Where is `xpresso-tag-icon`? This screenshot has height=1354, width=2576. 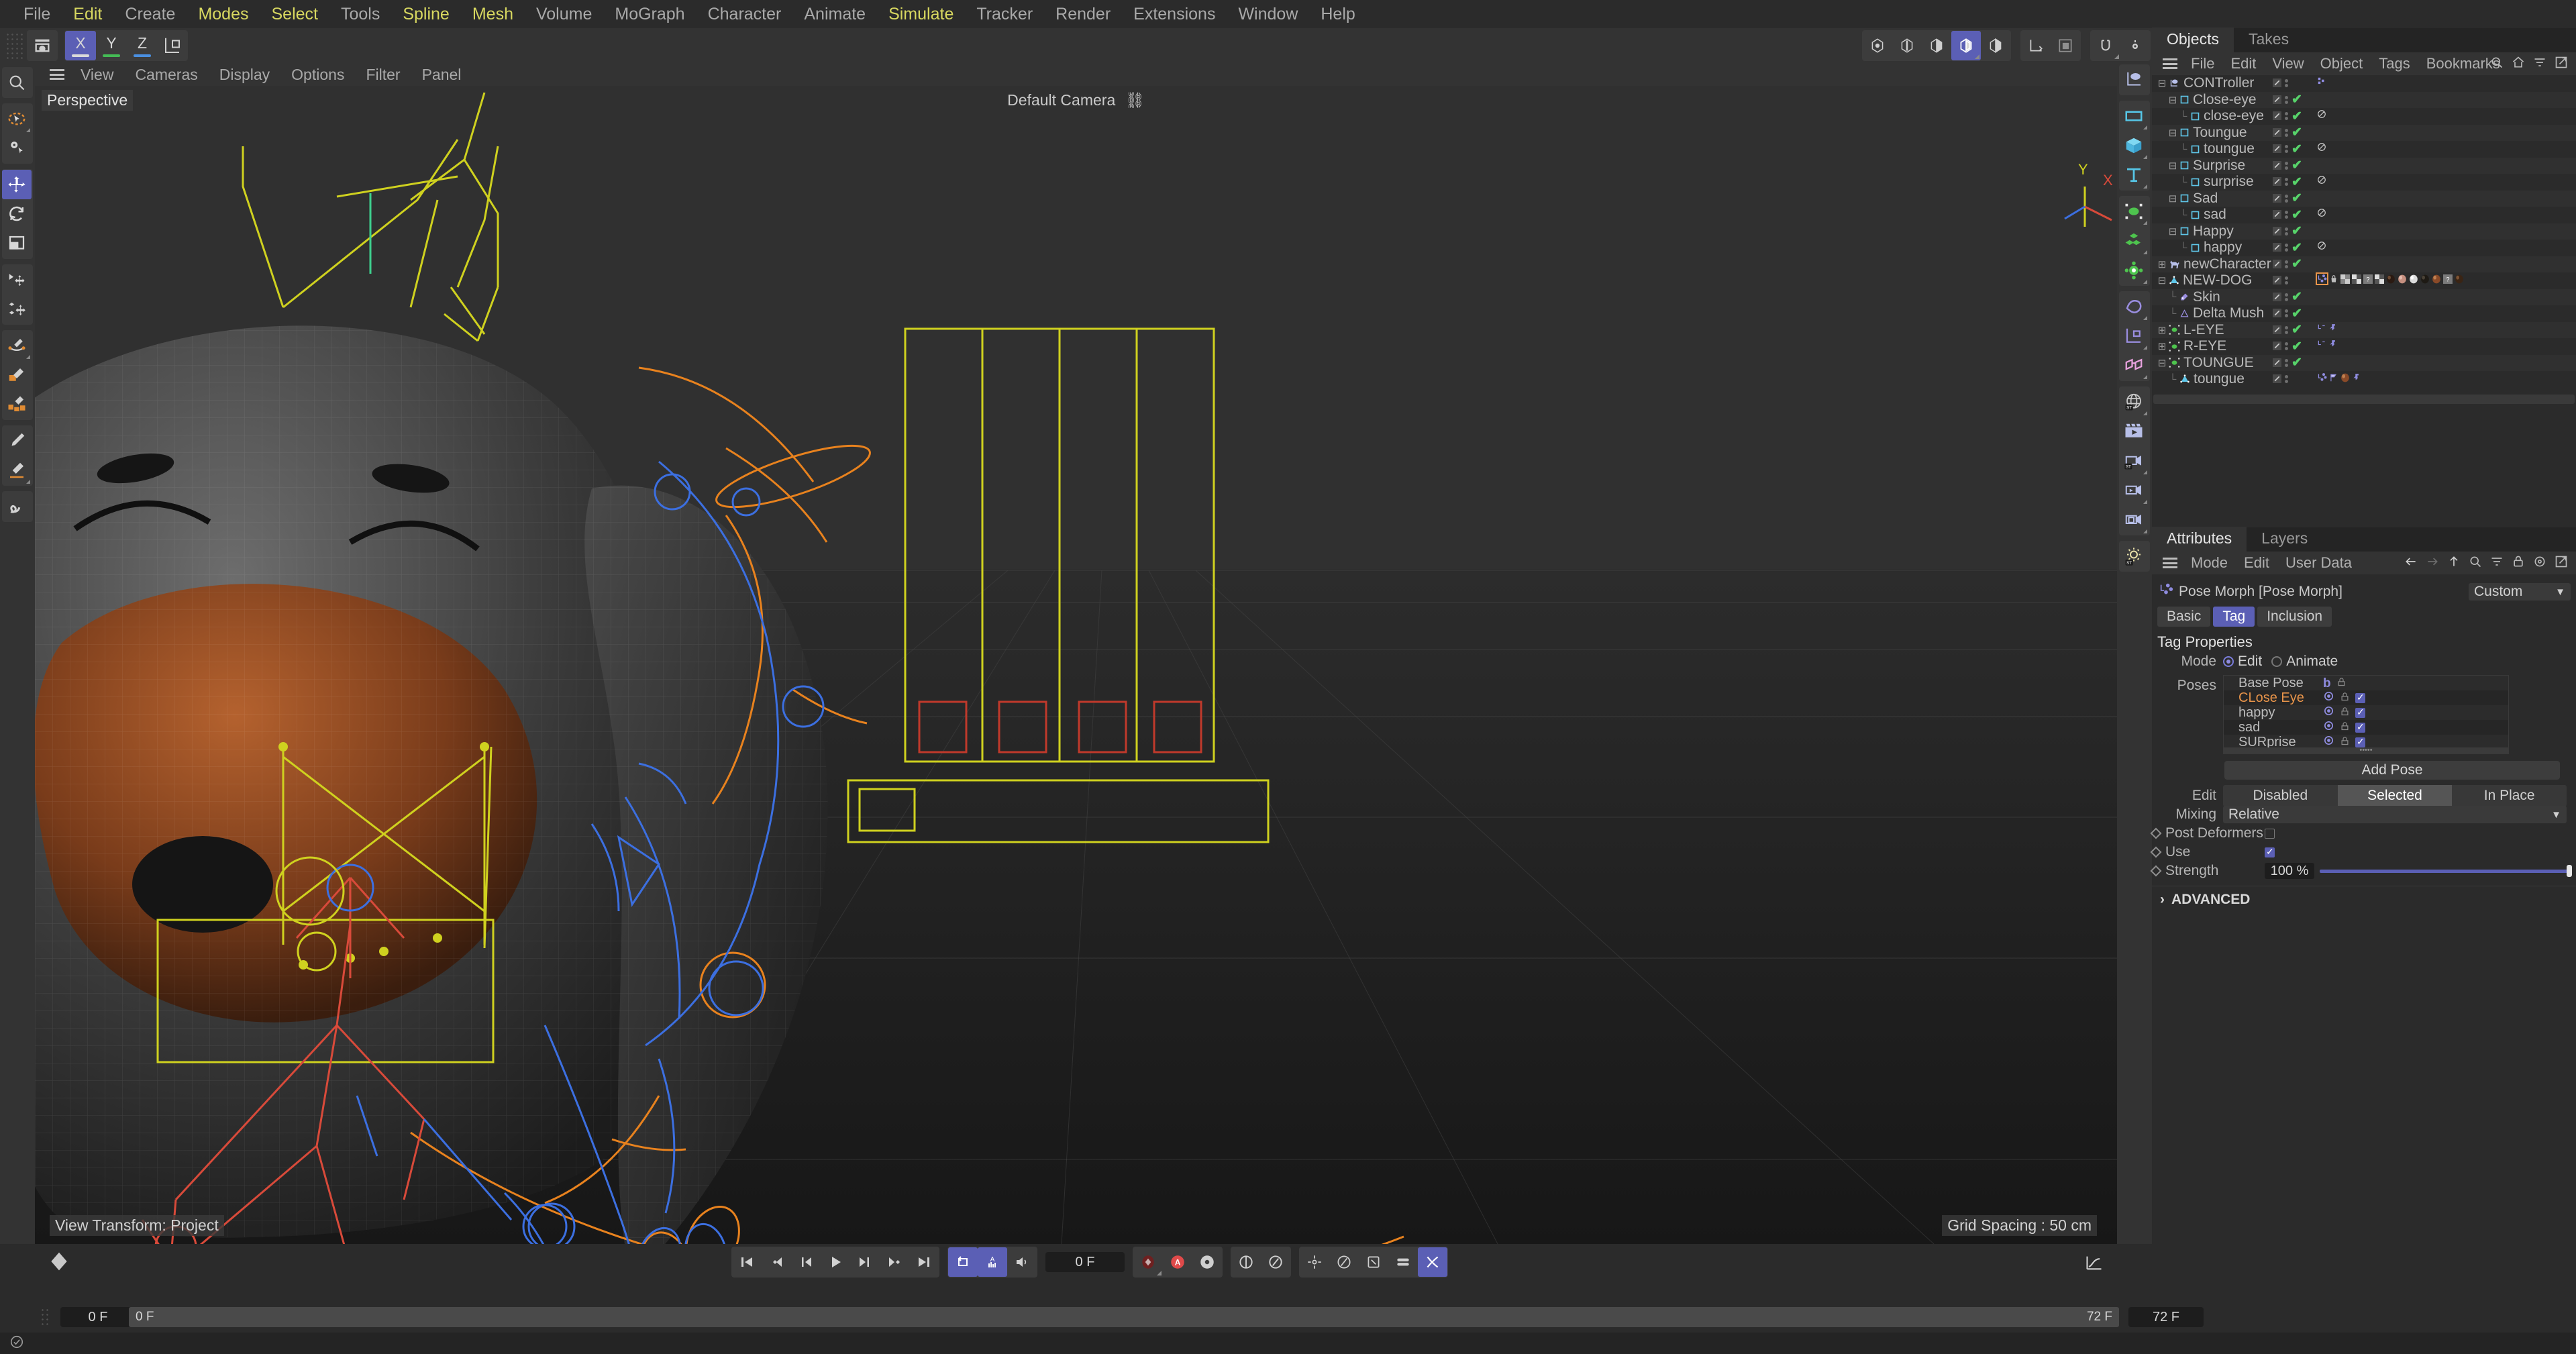
xpresso-tag-icon is located at coordinates (2321, 328).